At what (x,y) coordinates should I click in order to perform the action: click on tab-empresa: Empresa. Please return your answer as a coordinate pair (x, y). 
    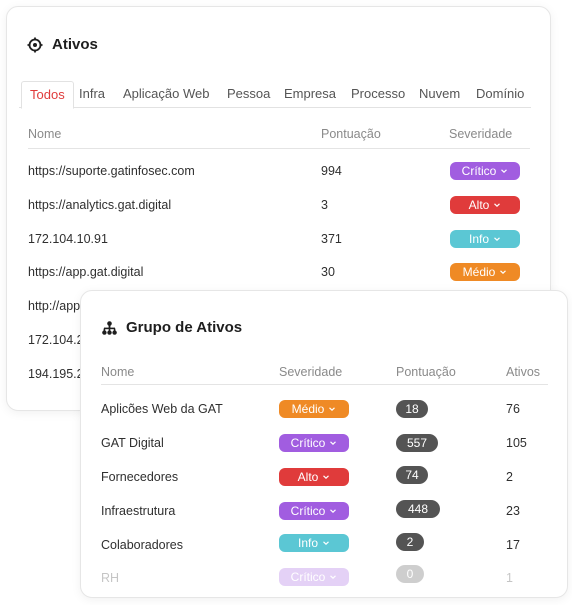
    Looking at the image, I should click on (310, 94).